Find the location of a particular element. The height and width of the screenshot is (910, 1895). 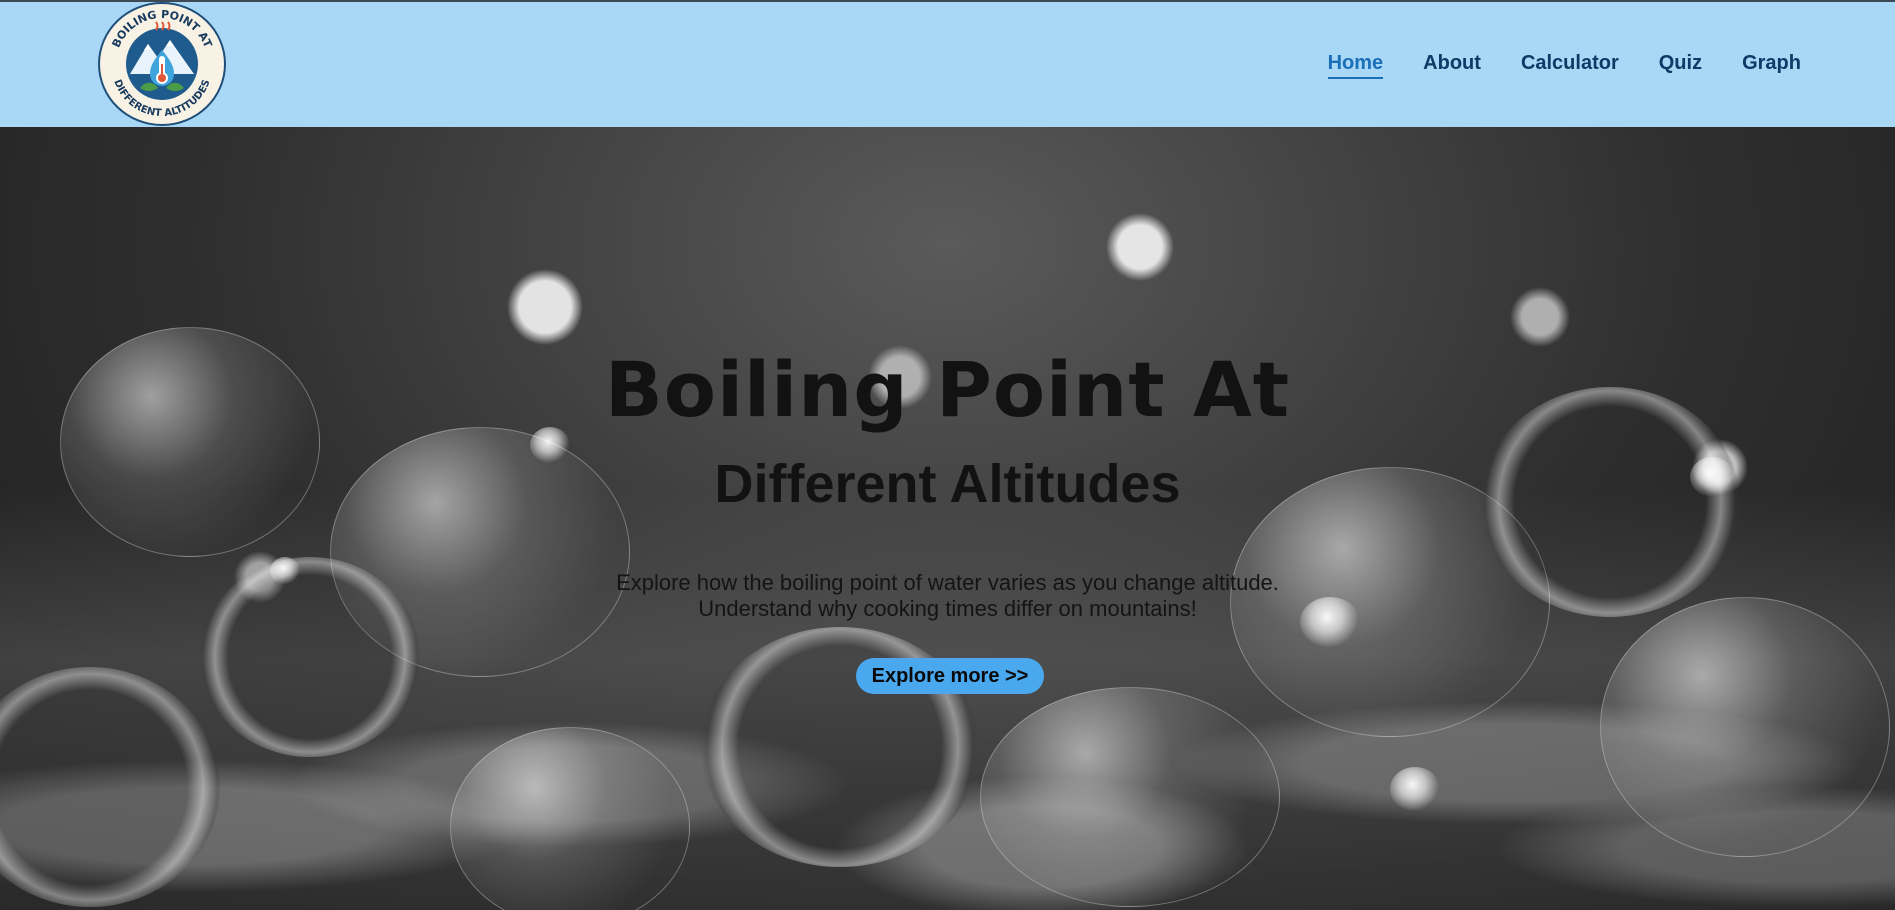

thermometer-mountain-logo-icon: BOILING POINT AT DIFFERENT ALTITUDES is located at coordinates (162, 63).